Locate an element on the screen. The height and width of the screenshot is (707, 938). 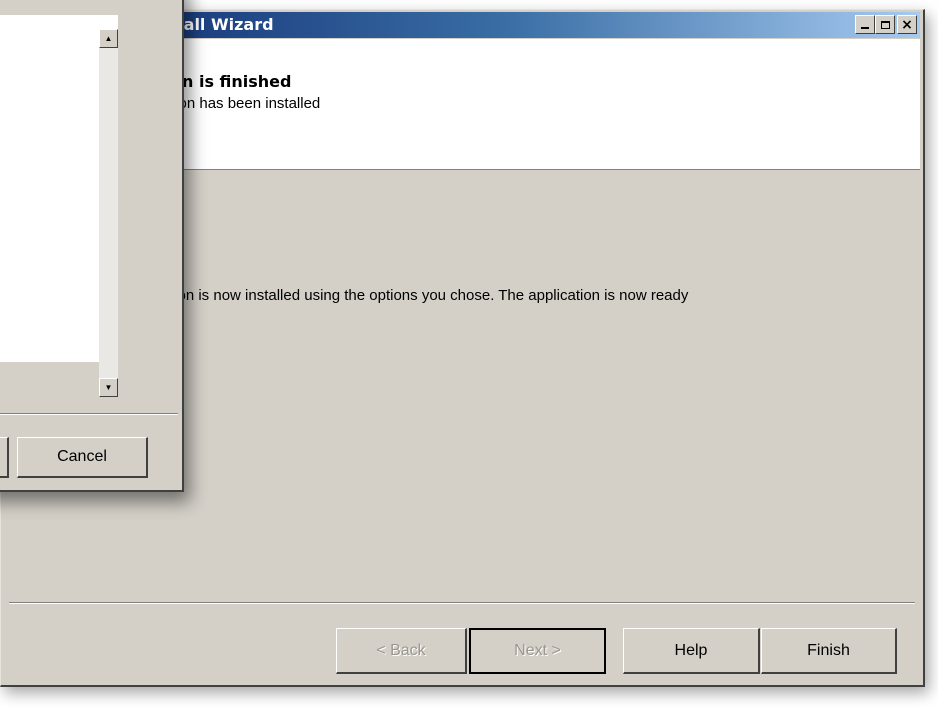
close-button: × is located at coordinates (907, 24).